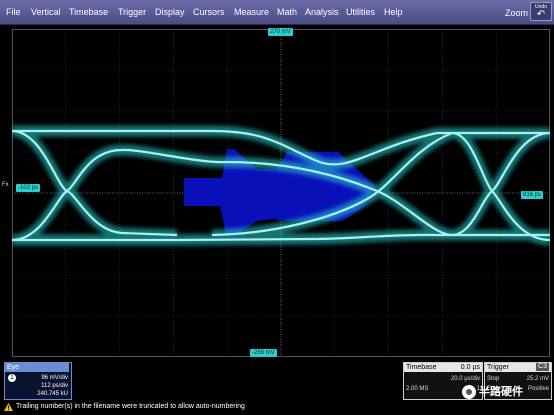  Describe the element at coordinates (465, 379) in the screenshot. I see `timebase-row1-right: 20.0 µs/div` at that location.